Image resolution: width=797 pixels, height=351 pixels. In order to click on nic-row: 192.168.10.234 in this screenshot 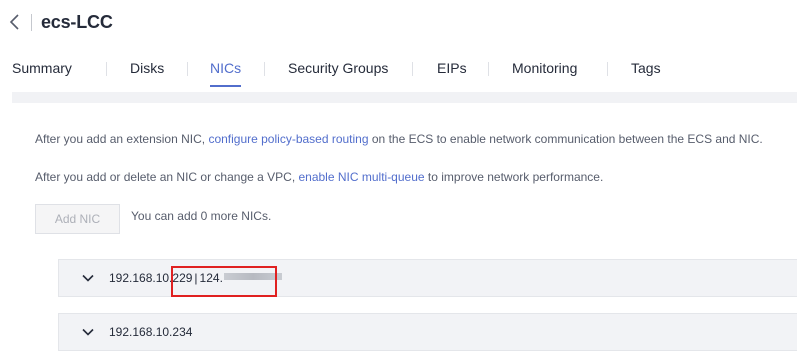, I will do `click(427, 332)`.